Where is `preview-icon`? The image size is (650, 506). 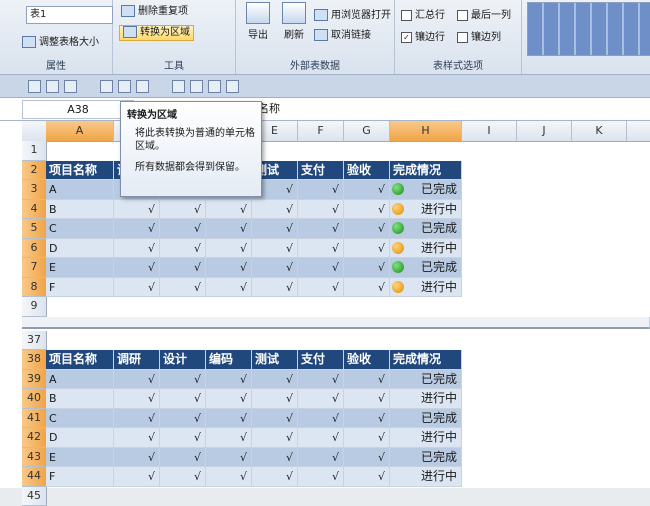 preview-icon is located at coordinates (124, 86).